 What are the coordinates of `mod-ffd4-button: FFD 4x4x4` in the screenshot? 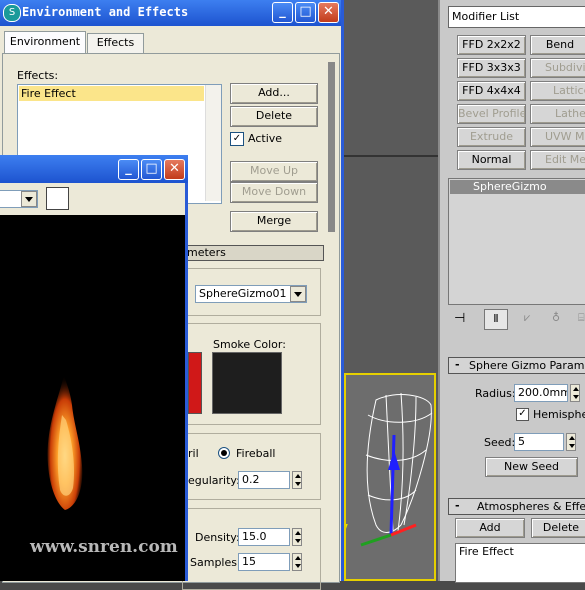 It's located at (491, 91).